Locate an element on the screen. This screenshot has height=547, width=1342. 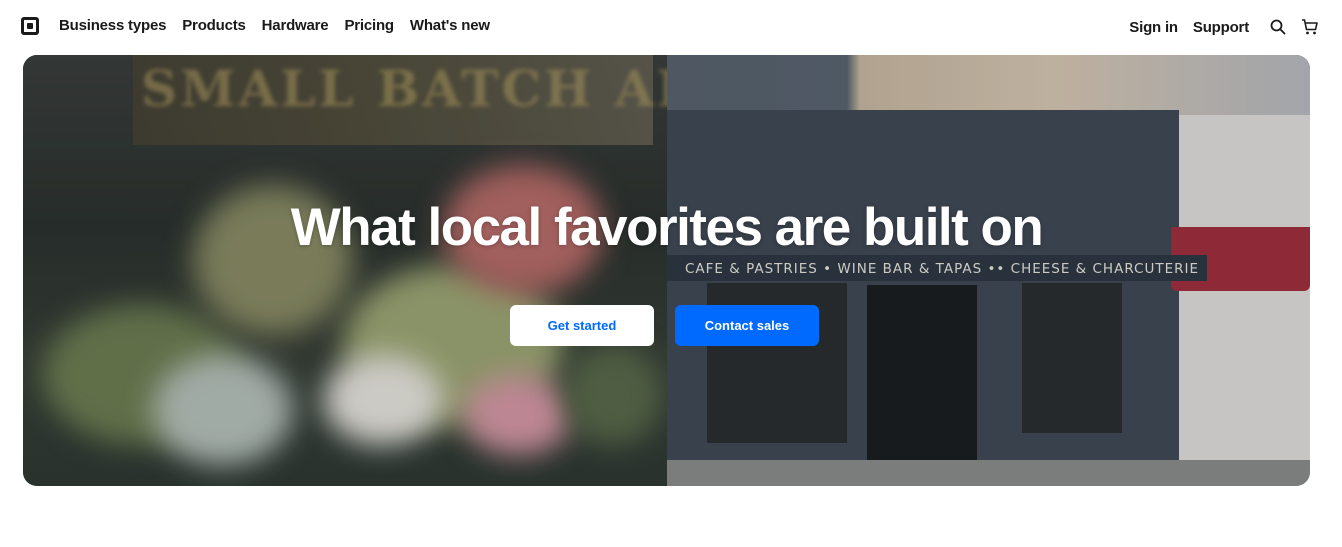
nav-link-pricing: Pricing is located at coordinates (369, 25).